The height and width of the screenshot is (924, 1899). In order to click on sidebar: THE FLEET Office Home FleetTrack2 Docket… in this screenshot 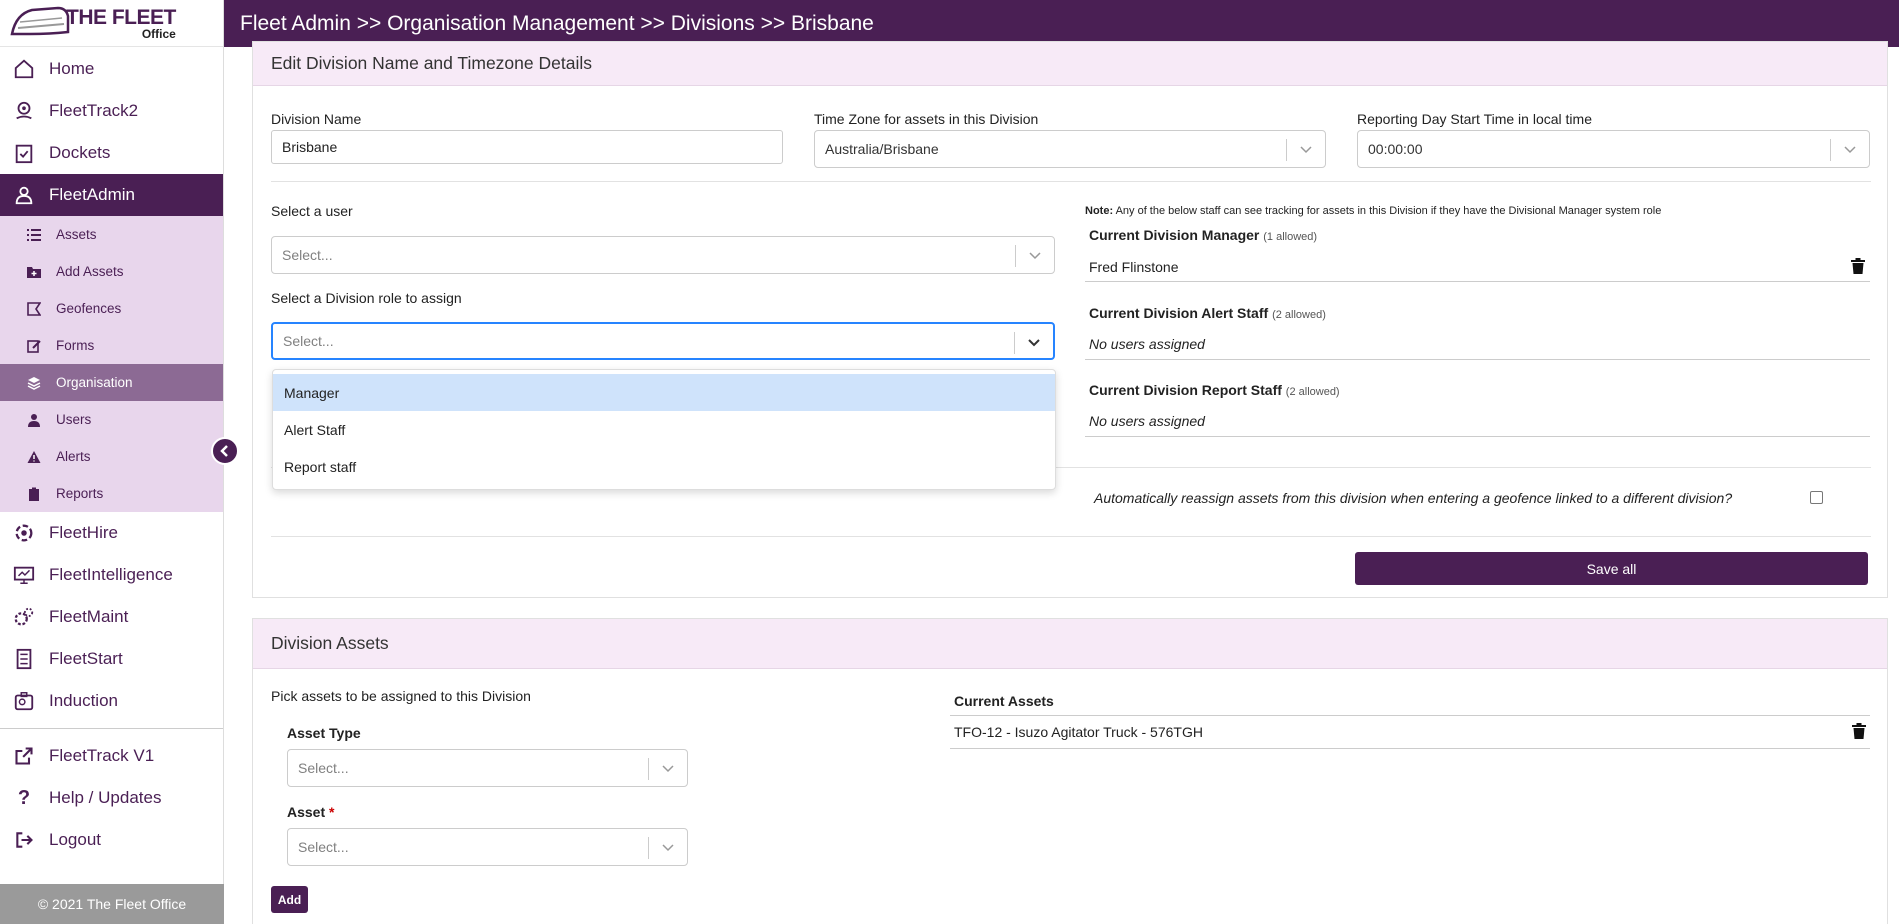, I will do `click(112, 462)`.